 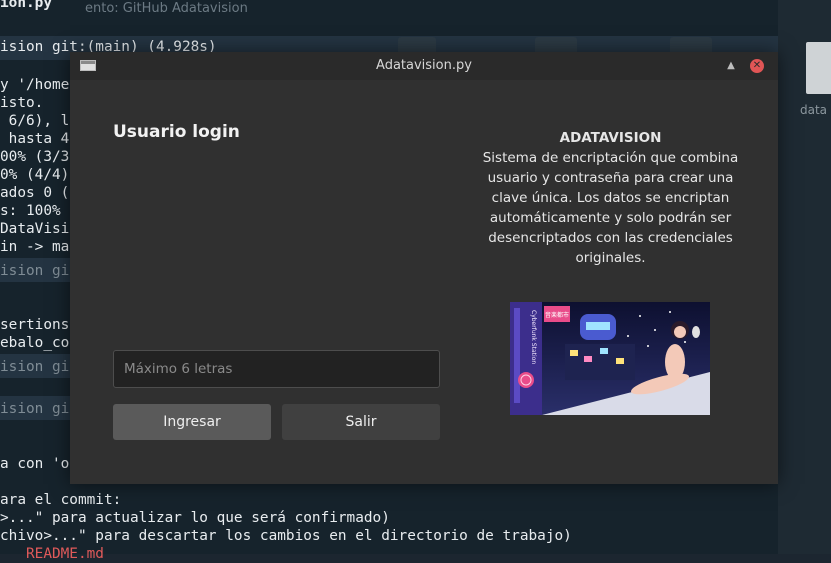 I want to click on info-line: desencriptados con las credenciales, so click(x=610, y=238).